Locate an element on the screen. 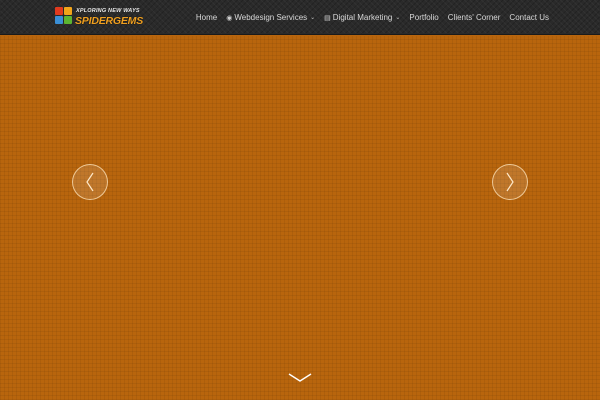 The image size is (600, 400). briefcase-icon: ▤ is located at coordinates (327, 18).